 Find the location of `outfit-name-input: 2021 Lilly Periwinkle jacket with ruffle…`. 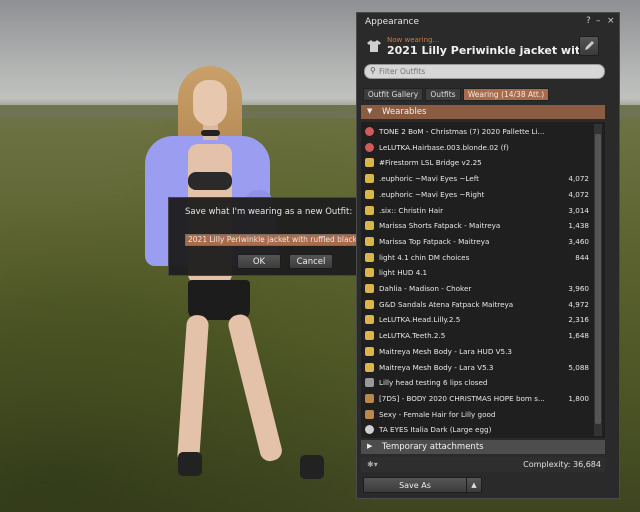

outfit-name-input: 2021 Lilly Periwinkle jacket with ruffle… is located at coordinates (285, 240).